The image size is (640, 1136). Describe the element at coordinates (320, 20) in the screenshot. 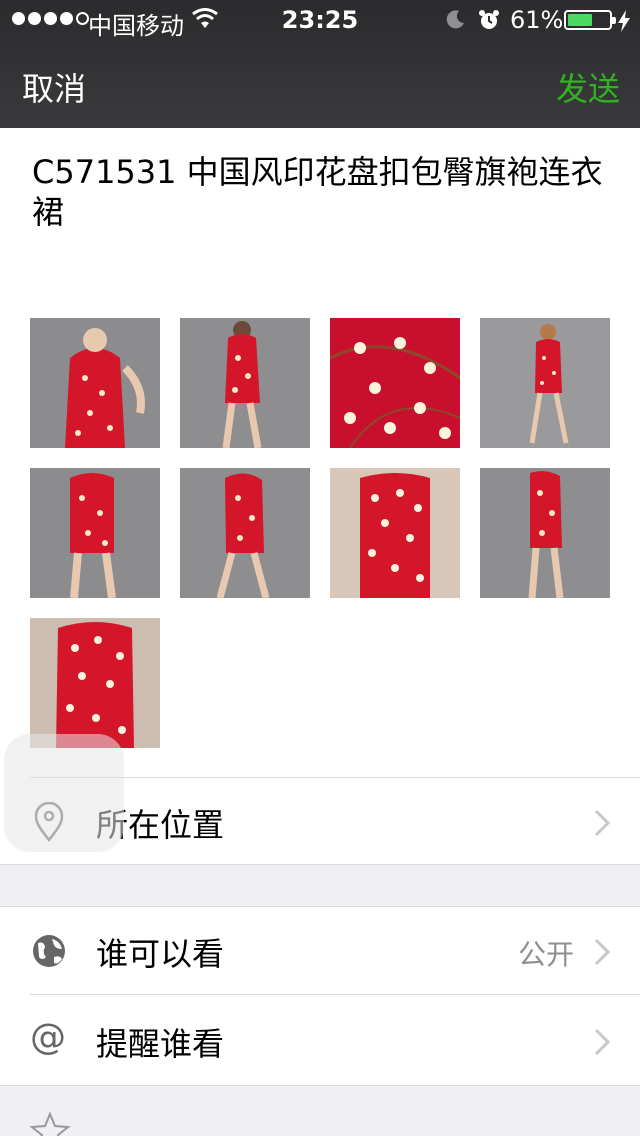

I see `status-bar: 中国移动 23:25 61%` at that location.